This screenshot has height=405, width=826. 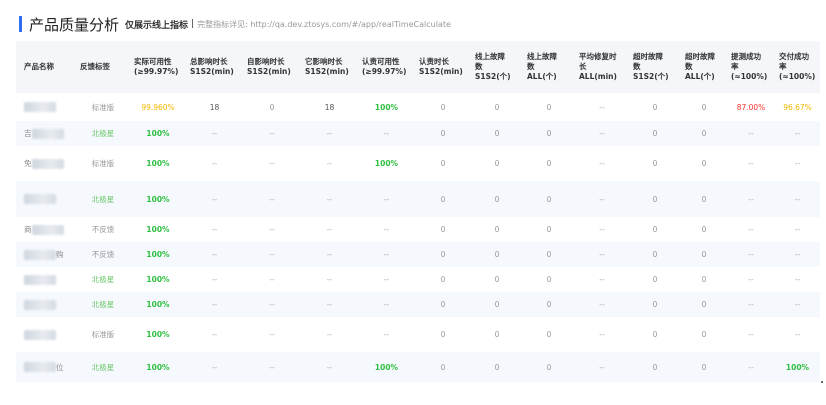 I want to click on product-name-cell: 位, so click(x=46, y=367).